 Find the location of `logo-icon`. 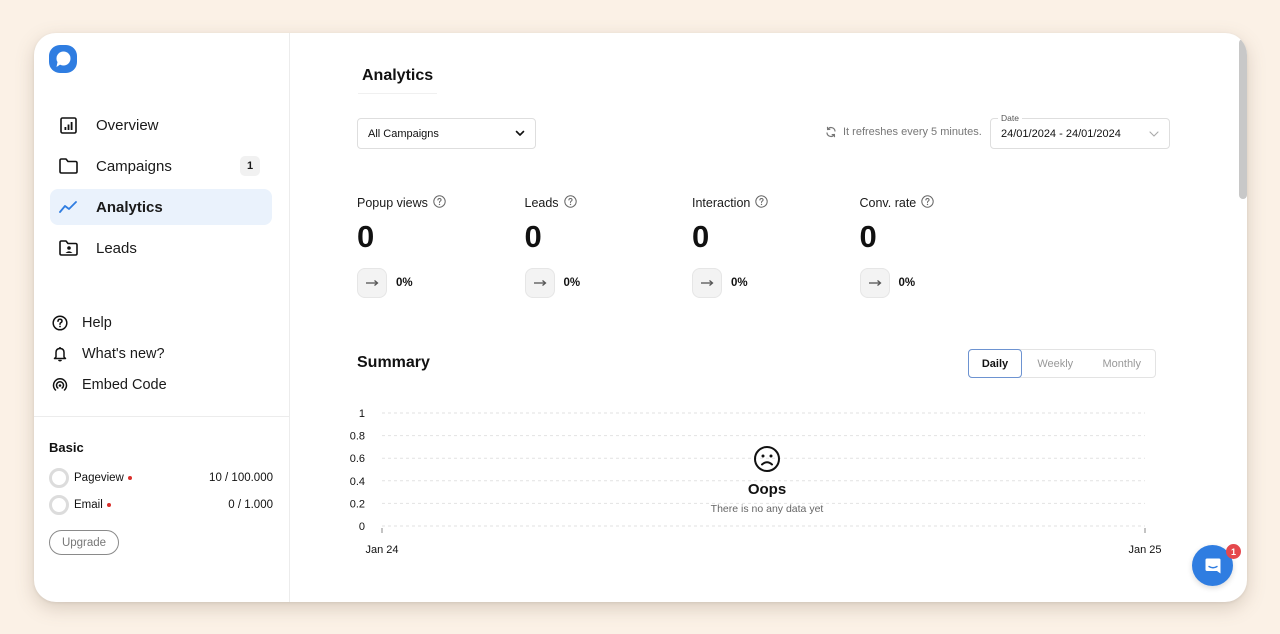

logo-icon is located at coordinates (63, 59).